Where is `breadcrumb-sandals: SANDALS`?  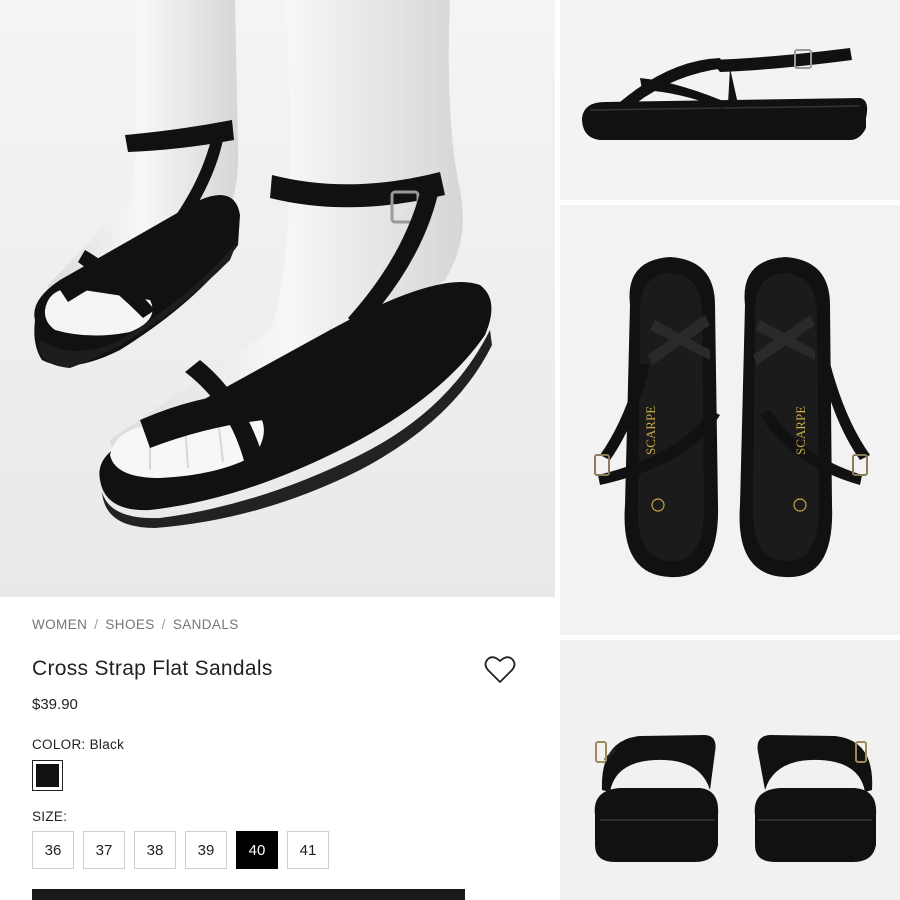
breadcrumb-sandals: SANDALS is located at coordinates (206, 624).